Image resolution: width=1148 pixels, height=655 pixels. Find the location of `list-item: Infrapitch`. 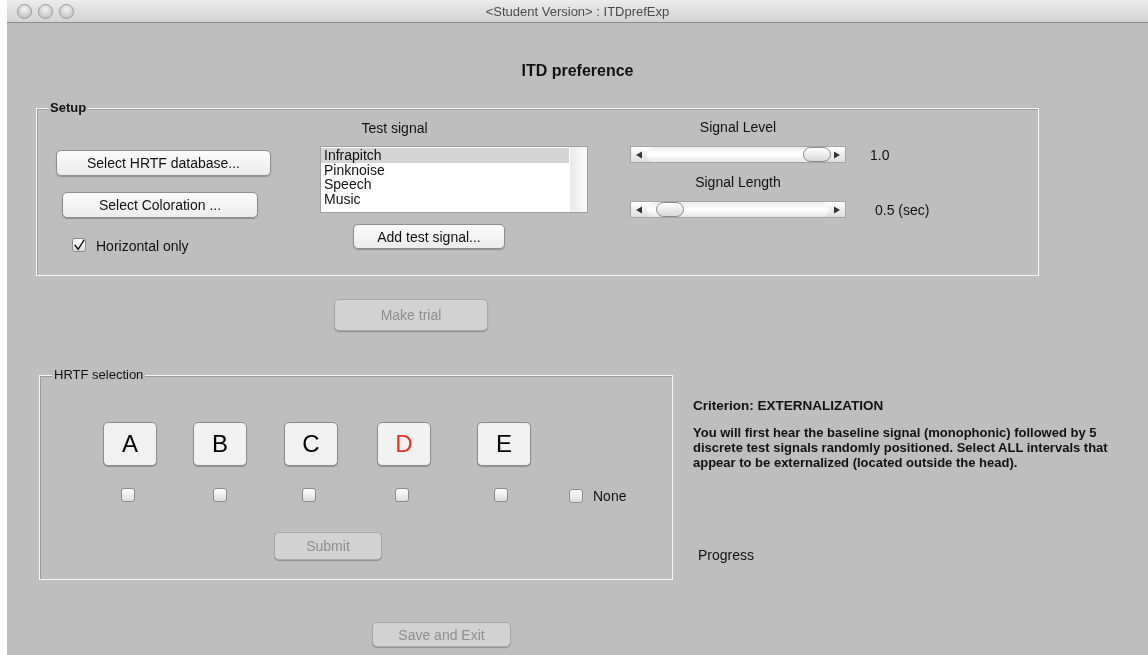

list-item: Infrapitch is located at coordinates (445, 155).